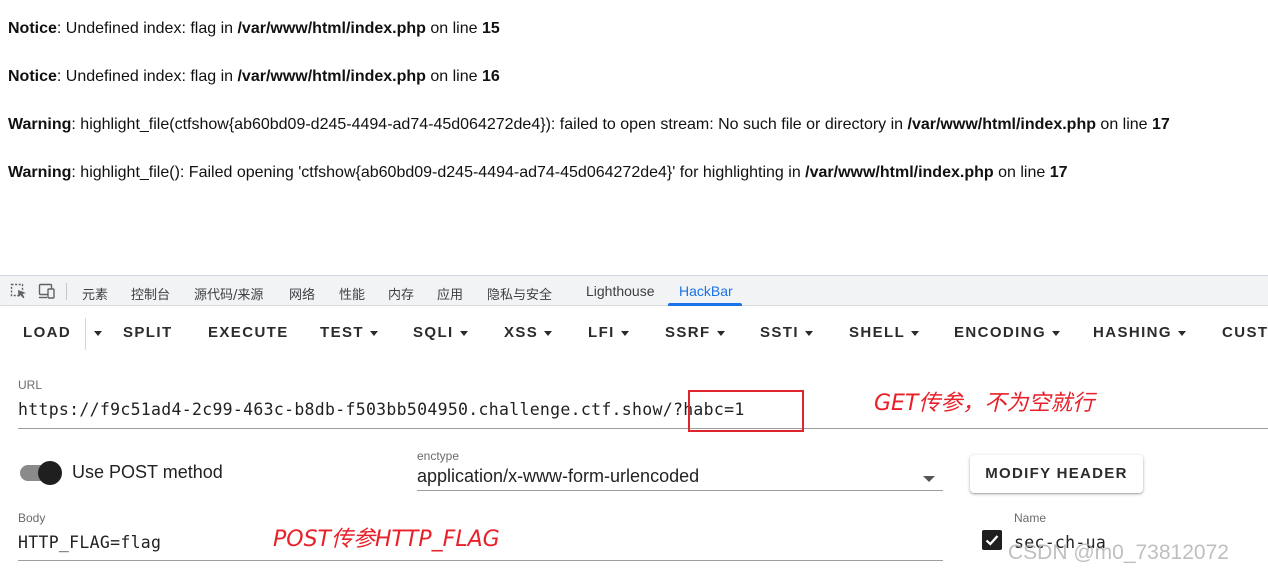  Describe the element at coordinates (984, 403) in the screenshot. I see `annotation-get-note: GET传参，不为空就行` at that location.